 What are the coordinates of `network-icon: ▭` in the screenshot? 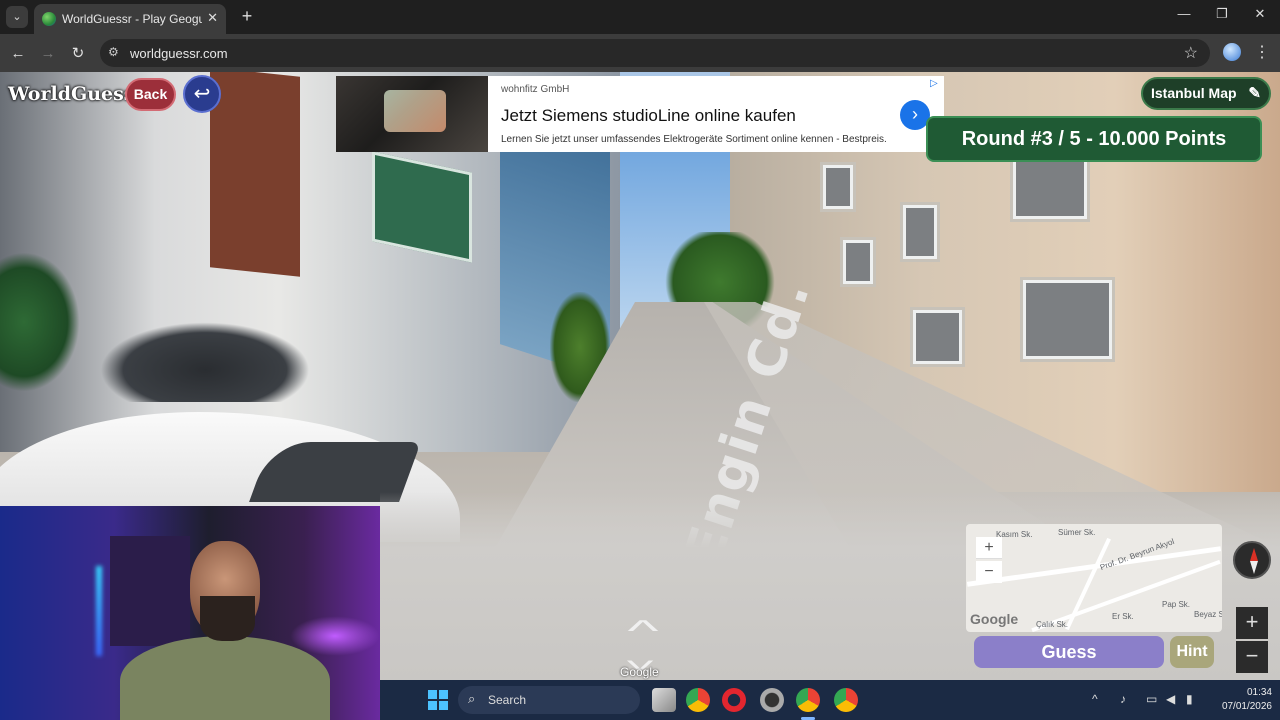 It's located at (1151, 699).